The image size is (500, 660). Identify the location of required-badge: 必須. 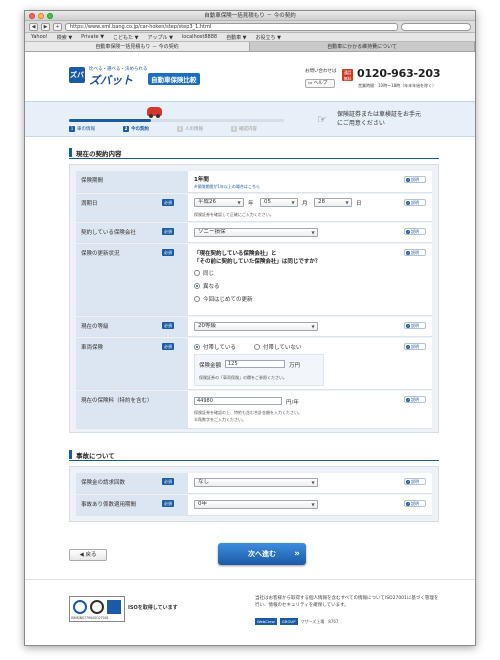
(168, 252).